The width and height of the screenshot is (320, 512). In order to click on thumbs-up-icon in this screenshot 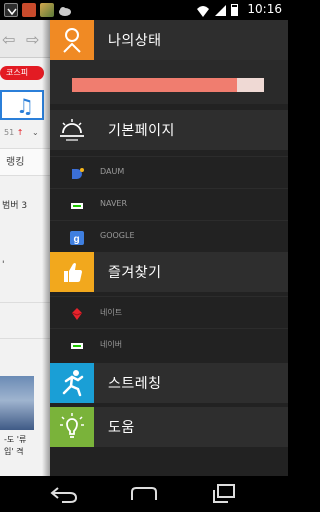, I will do `click(72, 272)`.